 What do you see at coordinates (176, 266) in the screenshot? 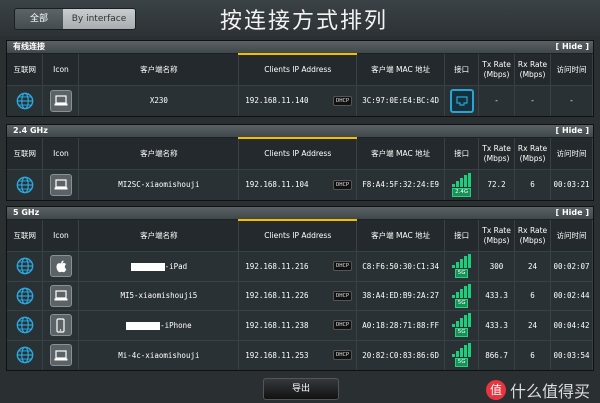
I see `client-name: -iPad` at bounding box center [176, 266].